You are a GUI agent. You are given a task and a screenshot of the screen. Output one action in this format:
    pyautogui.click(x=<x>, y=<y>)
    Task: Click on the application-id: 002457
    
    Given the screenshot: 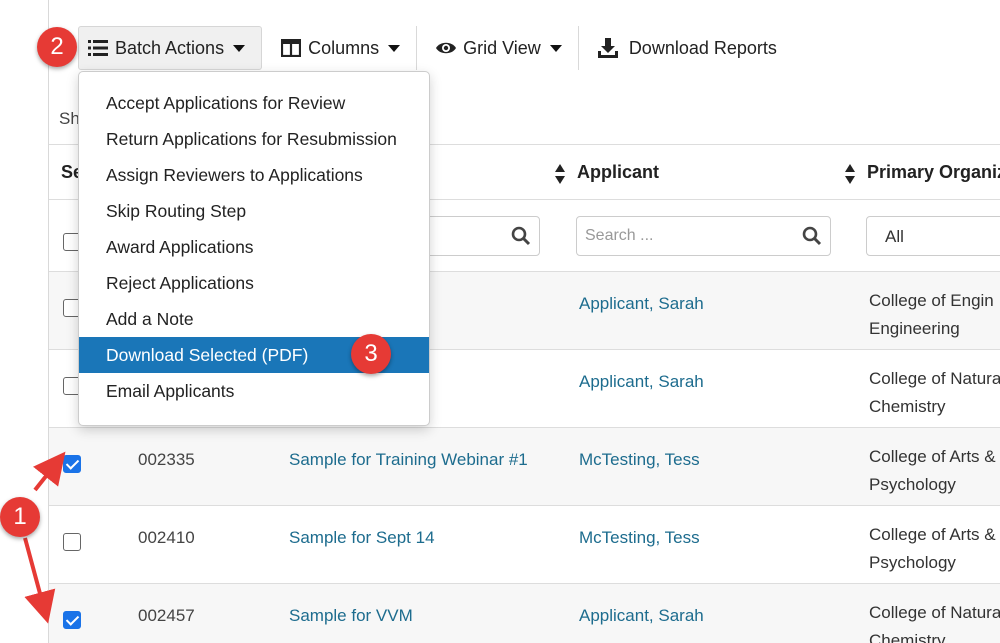 What is the action you would take?
    pyautogui.click(x=166, y=615)
    